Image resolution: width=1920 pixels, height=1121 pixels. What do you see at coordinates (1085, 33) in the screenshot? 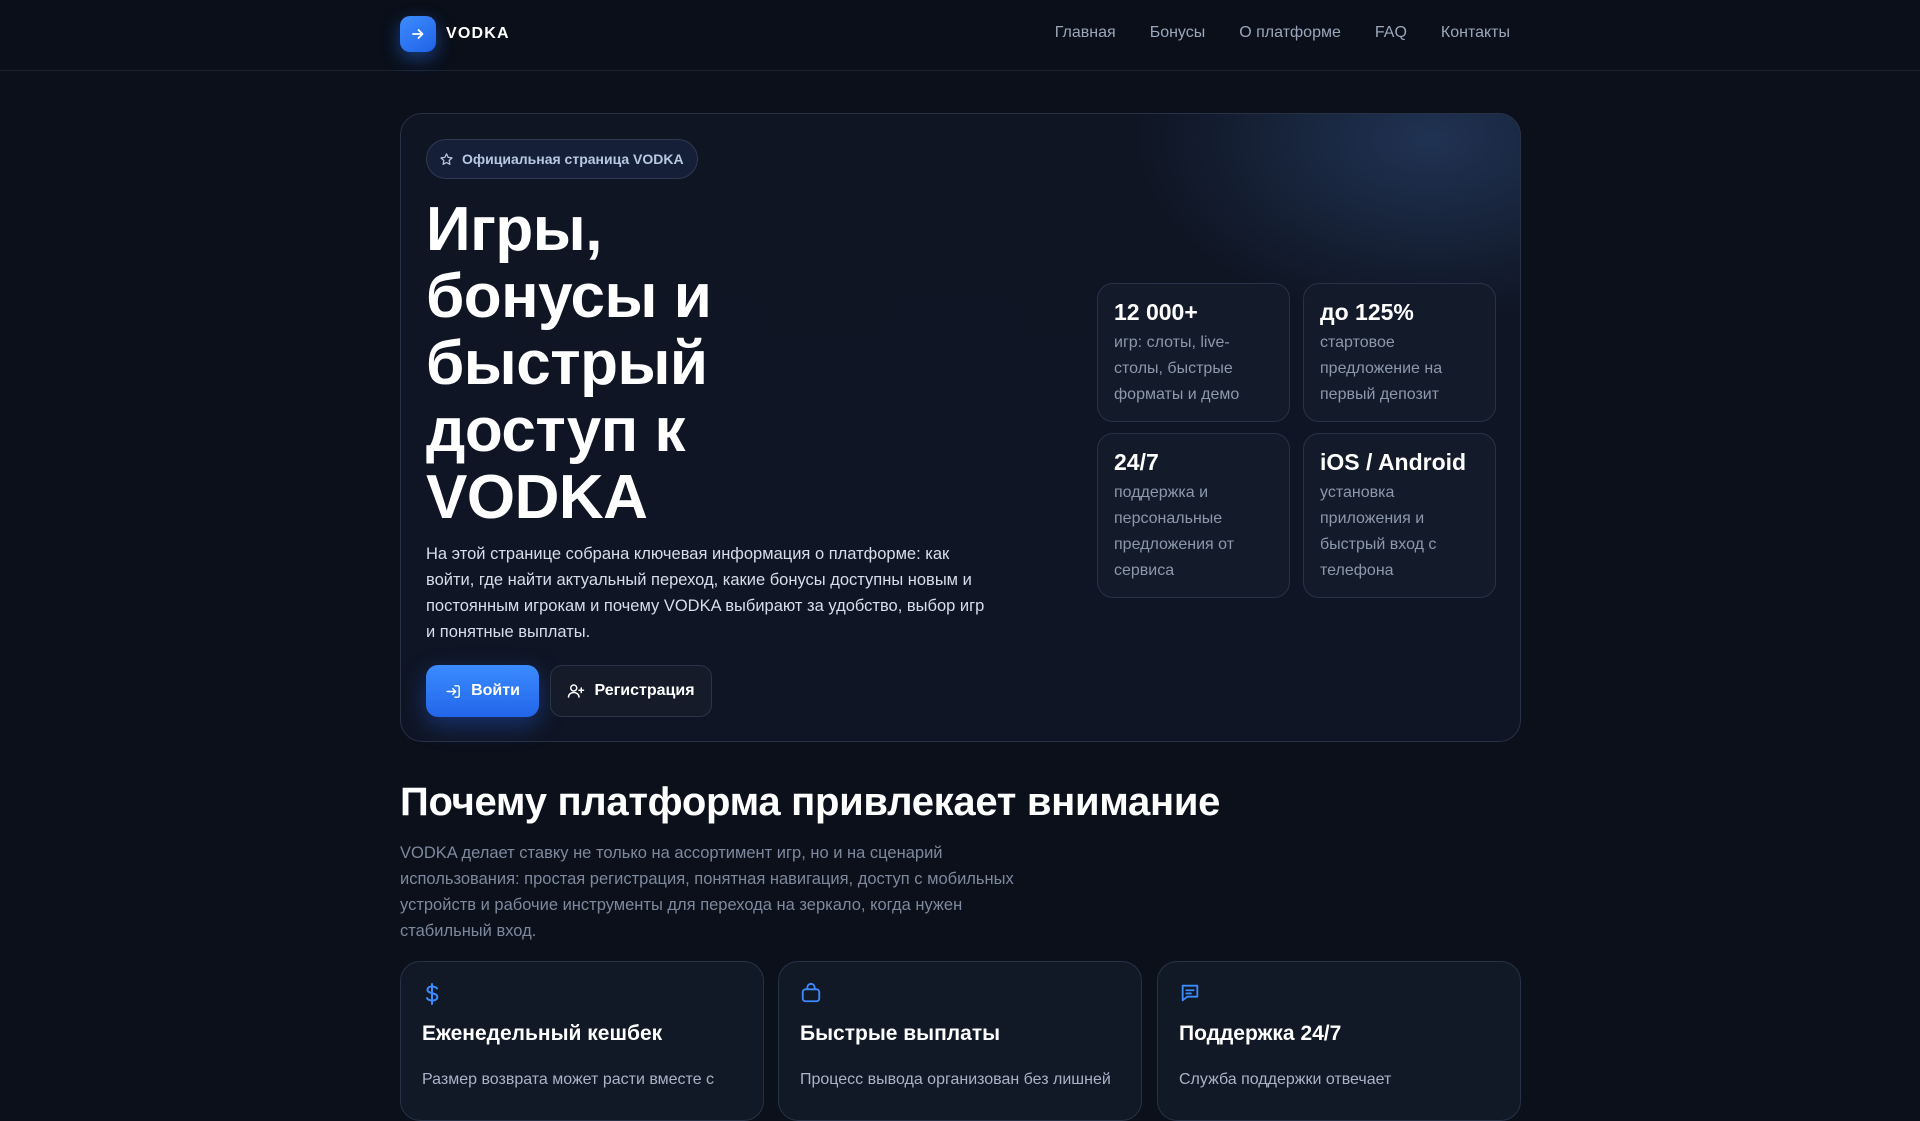
I see `nav-item-home: Главная` at bounding box center [1085, 33].